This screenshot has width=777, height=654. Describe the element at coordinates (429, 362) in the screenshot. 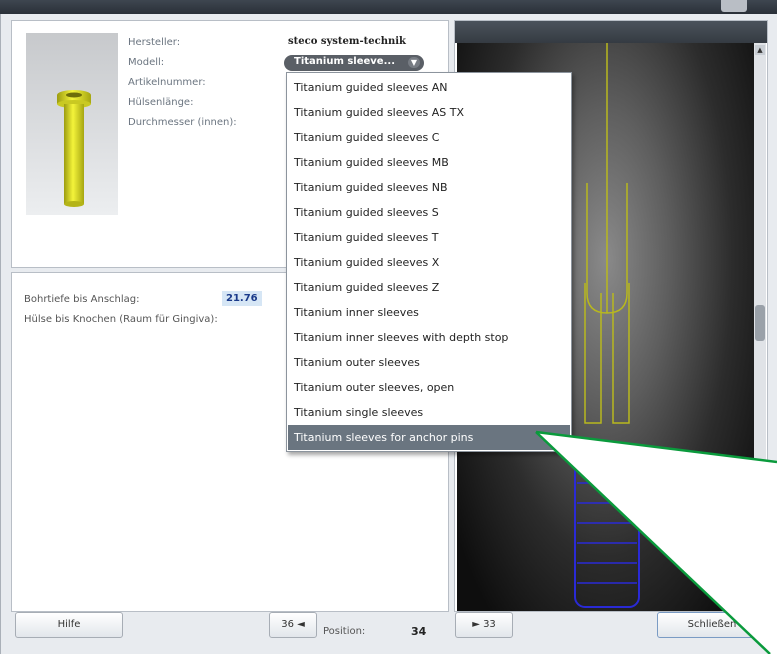

I see `dropdown-item: Titanium outer sleeves` at that location.